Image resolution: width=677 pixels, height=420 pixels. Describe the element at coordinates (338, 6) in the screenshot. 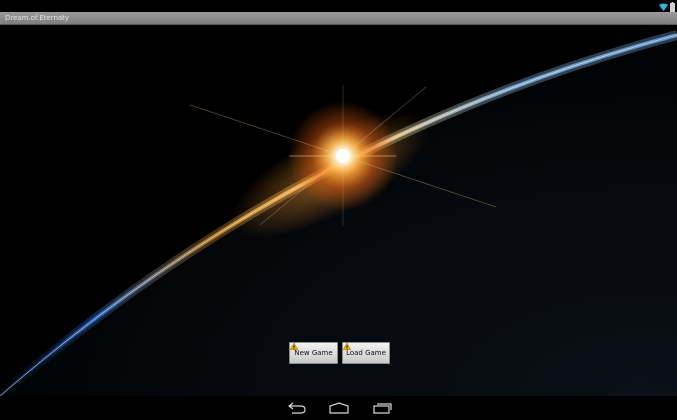

I see `status-bar` at that location.